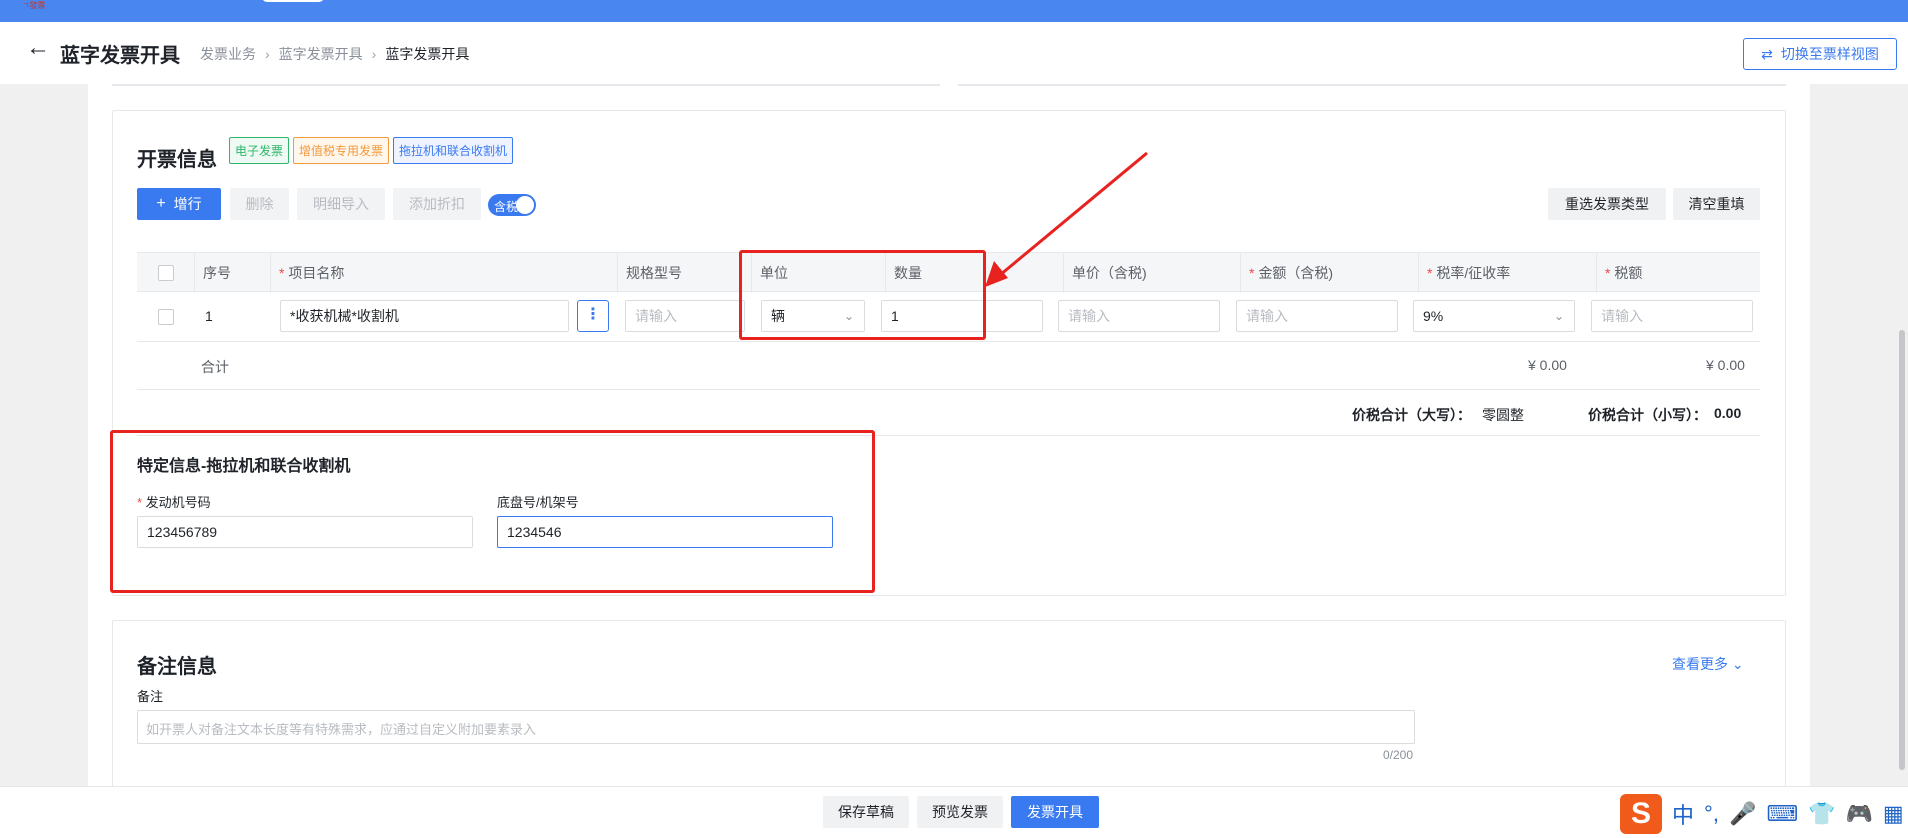 The height and width of the screenshot is (838, 1908). I want to click on delete-button: 删除, so click(259, 204).